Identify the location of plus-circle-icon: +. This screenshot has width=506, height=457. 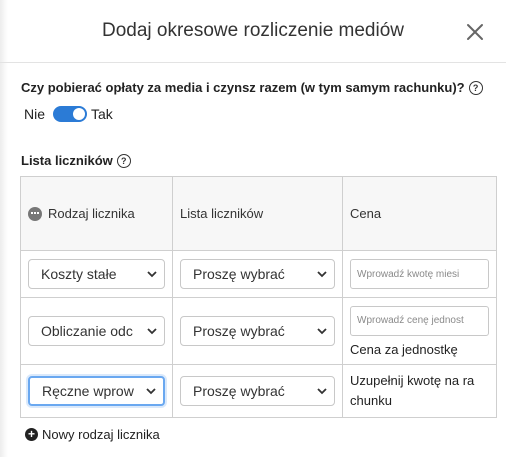
(31, 434).